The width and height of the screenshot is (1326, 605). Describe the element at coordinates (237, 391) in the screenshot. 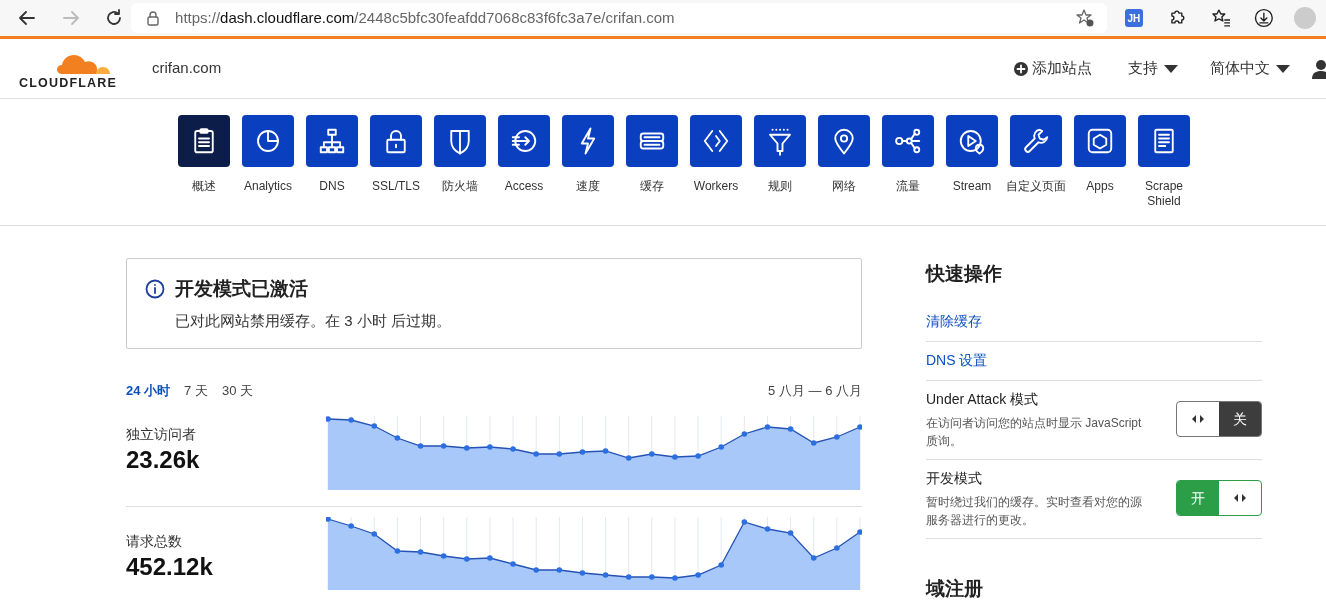

I see `time-range-tab: 30 天` at that location.